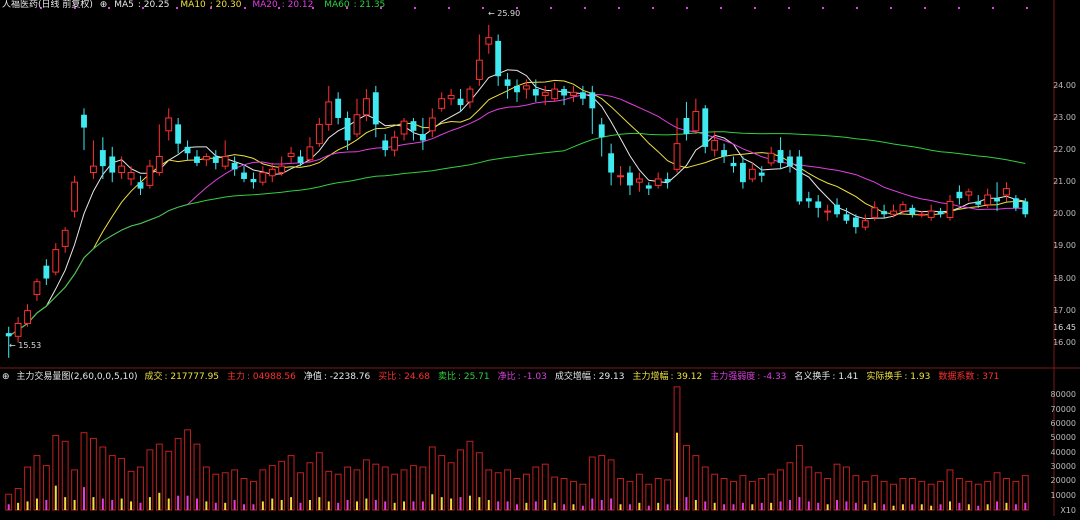 The height and width of the screenshot is (520, 1080). I want to click on volume-tick-label: 70000, so click(1063, 409).